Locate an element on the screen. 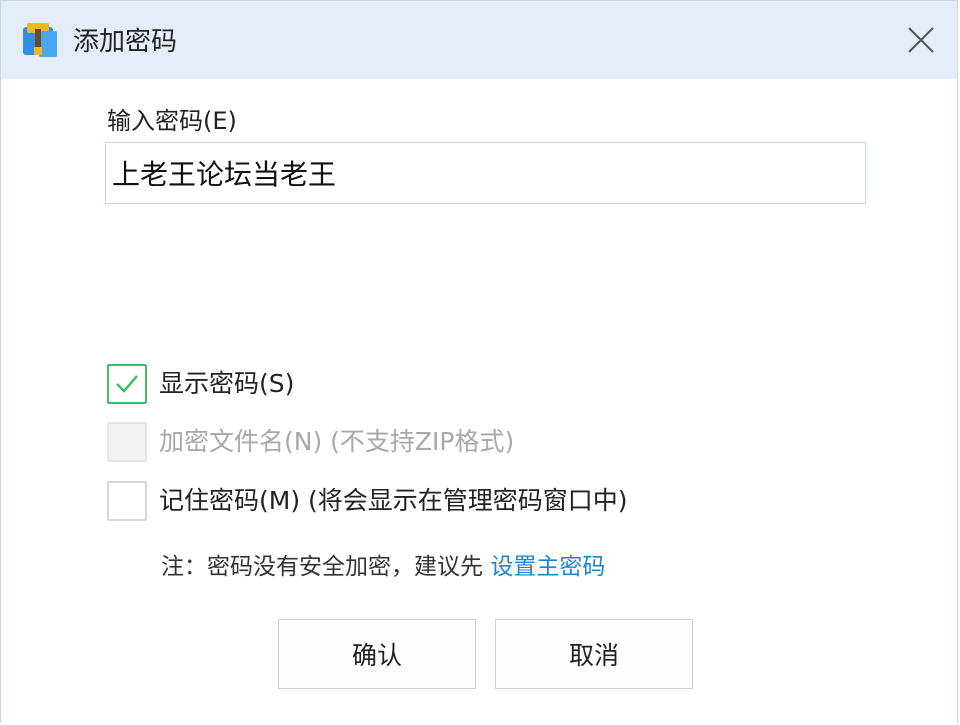  remember-password-option: 记住密码(M) (将会显示在管理密码窗口中) is located at coordinates (367, 501).